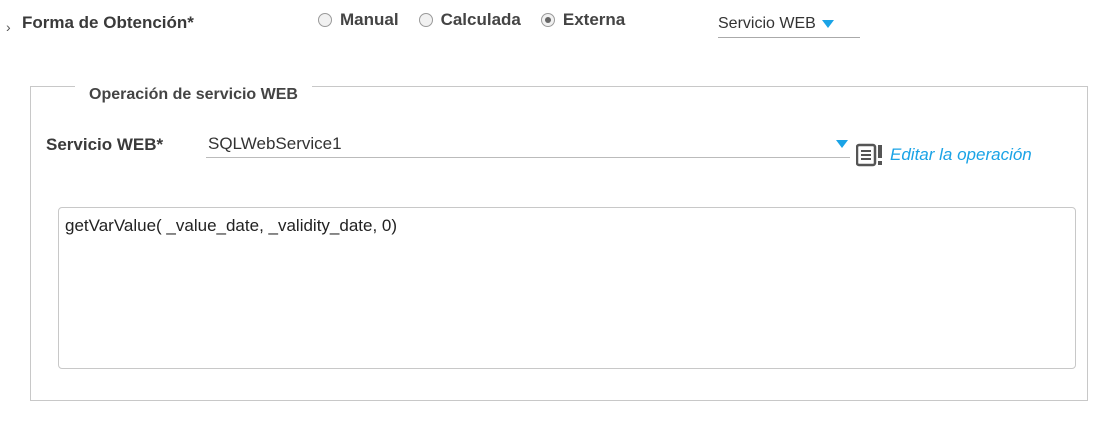 Image resolution: width=1097 pixels, height=433 pixels. What do you see at coordinates (547, 20) in the screenshot?
I see `radio-externa-circle` at bounding box center [547, 20].